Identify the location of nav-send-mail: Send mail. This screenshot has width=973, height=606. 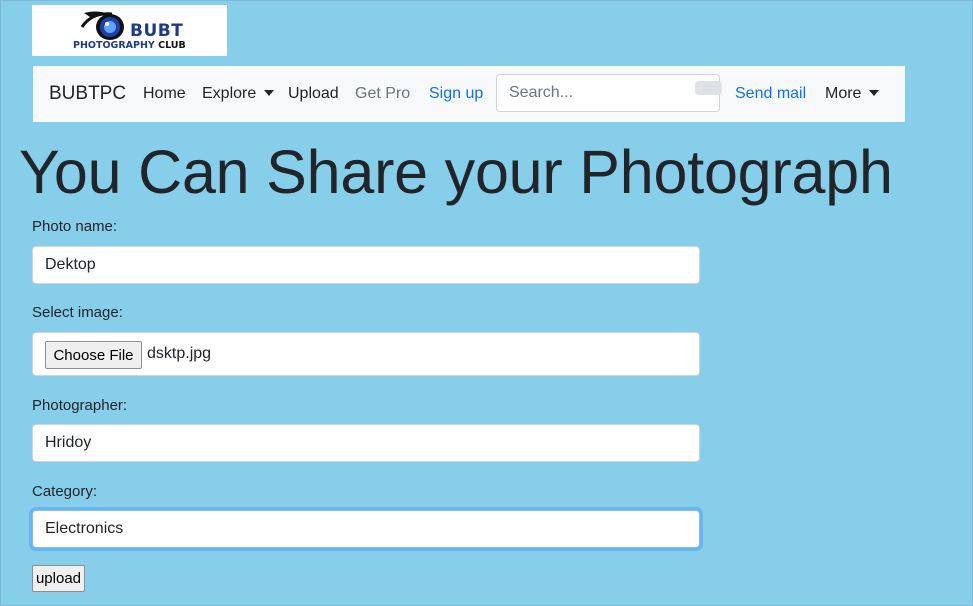
(770, 94).